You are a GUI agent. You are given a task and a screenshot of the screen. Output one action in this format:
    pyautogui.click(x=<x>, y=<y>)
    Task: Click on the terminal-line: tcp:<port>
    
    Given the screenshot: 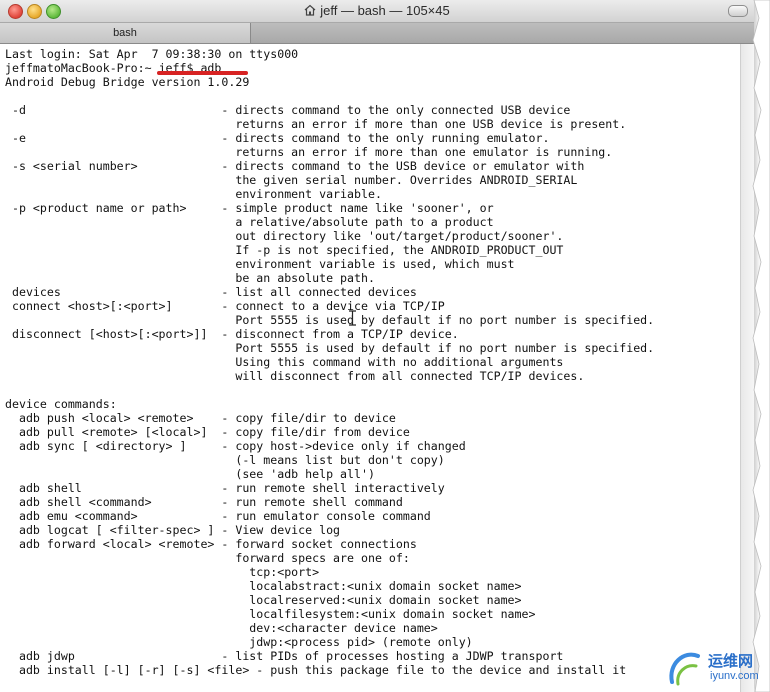 What is the action you would take?
    pyautogui.click(x=372, y=572)
    